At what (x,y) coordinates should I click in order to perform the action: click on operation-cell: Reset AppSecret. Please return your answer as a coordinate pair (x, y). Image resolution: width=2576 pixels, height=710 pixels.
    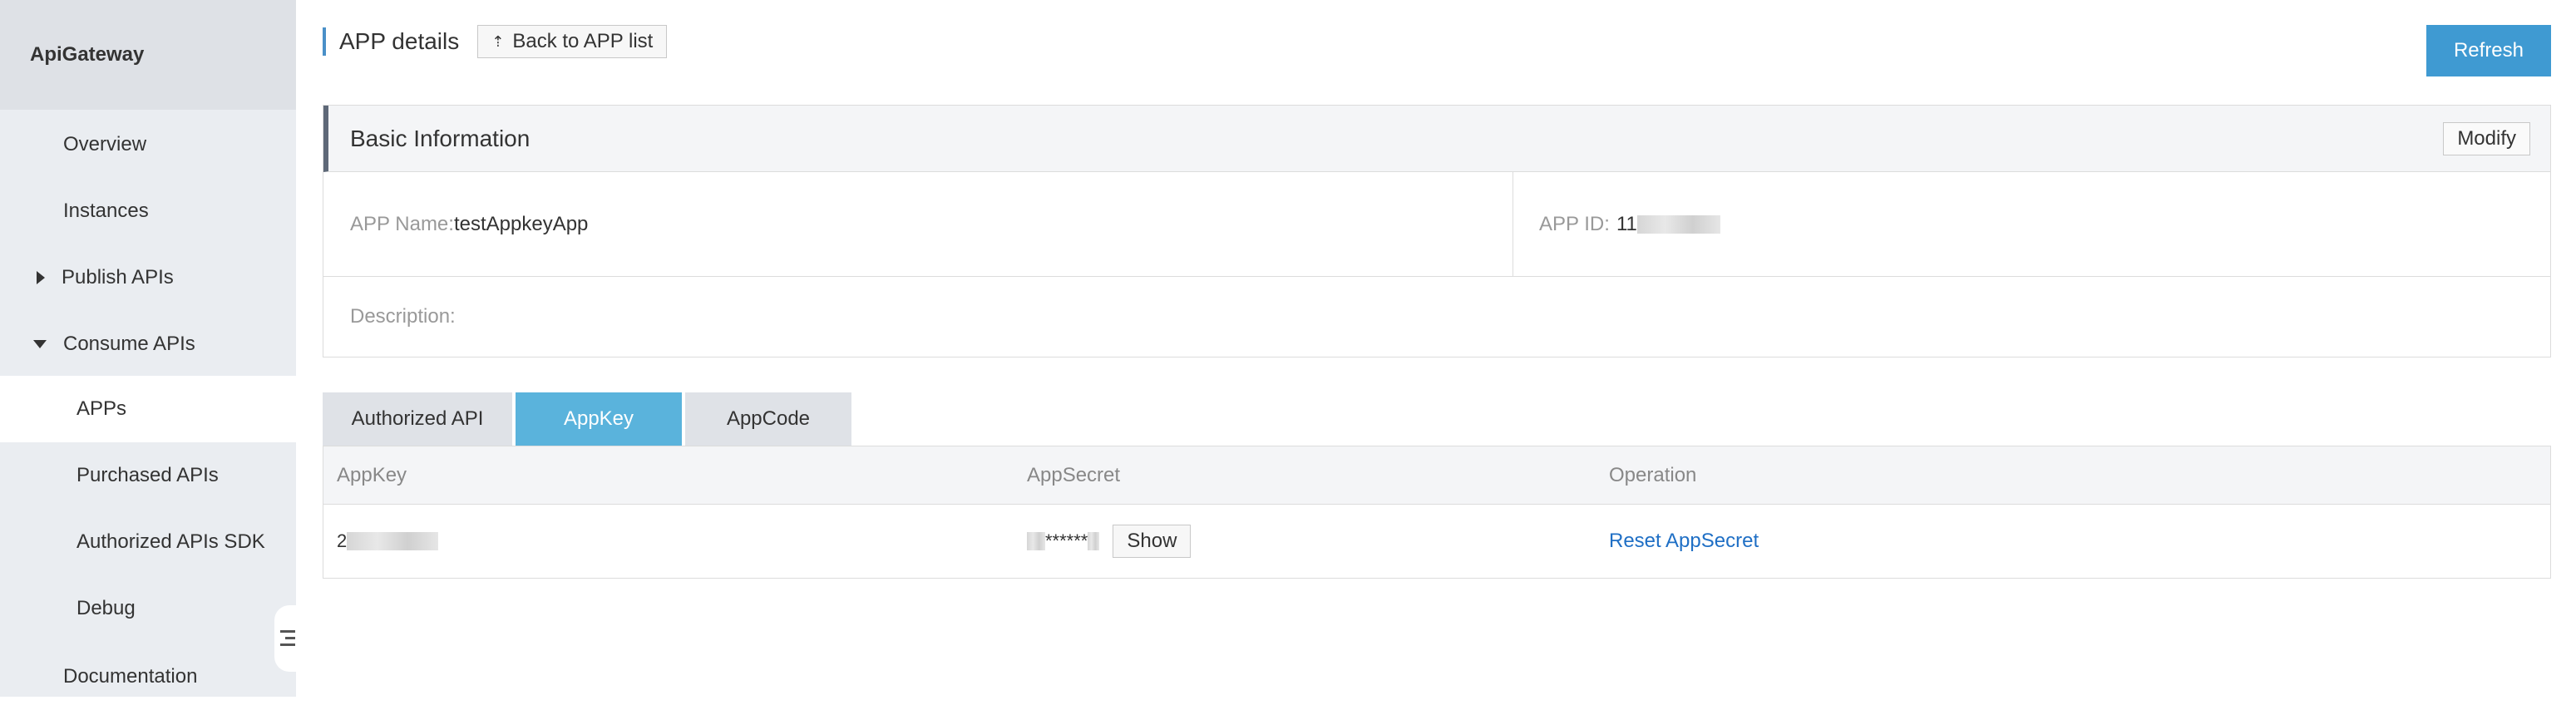
    Looking at the image, I should click on (1684, 541).